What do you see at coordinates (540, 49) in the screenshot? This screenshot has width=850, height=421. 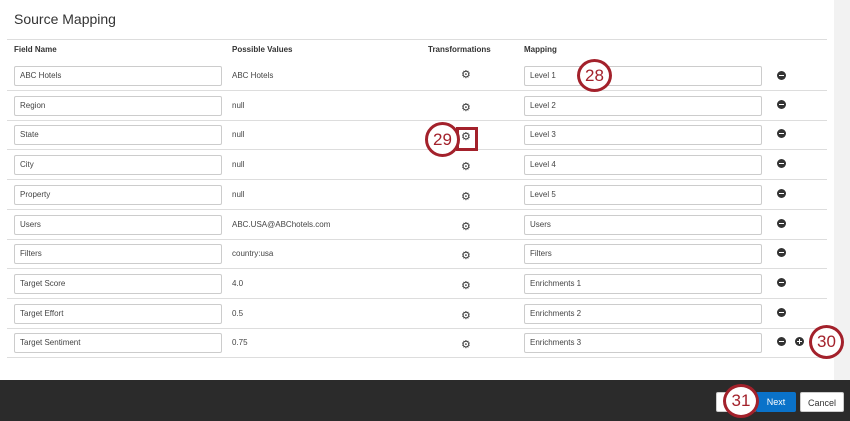 I see `header-mapping: Mapping` at bounding box center [540, 49].